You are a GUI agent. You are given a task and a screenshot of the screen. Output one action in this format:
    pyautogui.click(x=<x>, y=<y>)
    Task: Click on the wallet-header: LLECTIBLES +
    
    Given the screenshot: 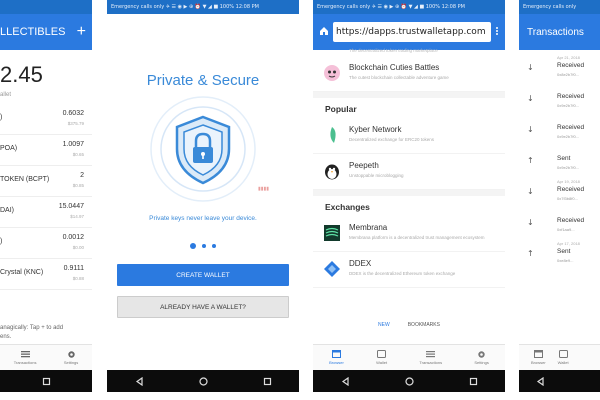 What is the action you would take?
    pyautogui.click(x=46, y=32)
    